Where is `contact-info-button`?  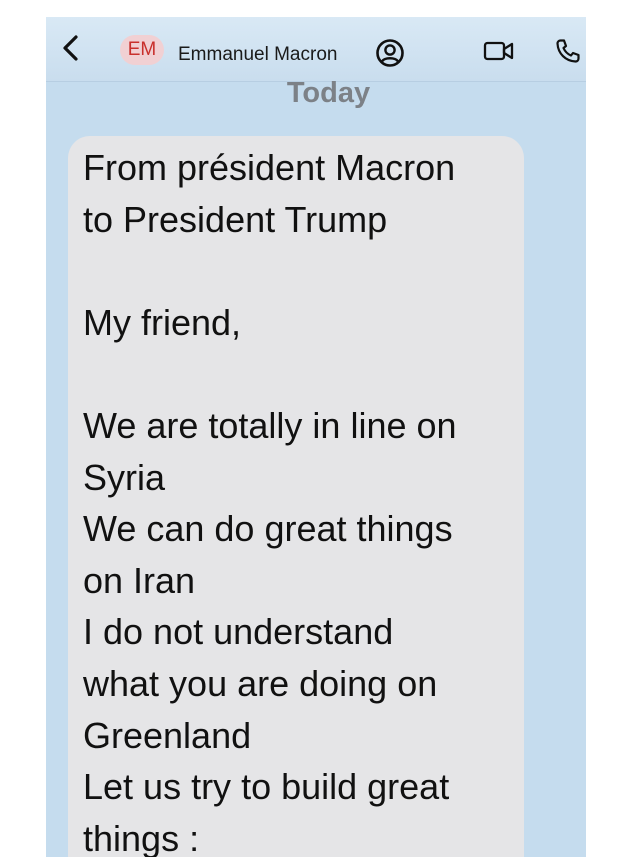
contact-info-button is located at coordinates (390, 53).